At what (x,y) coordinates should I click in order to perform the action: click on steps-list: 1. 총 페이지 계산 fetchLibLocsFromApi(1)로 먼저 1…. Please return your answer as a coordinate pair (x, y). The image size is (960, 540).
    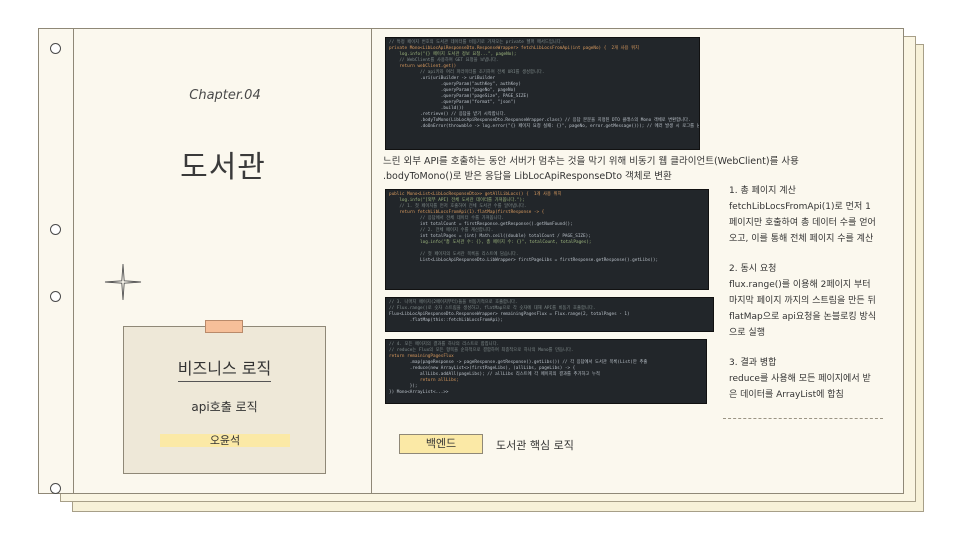
    Looking at the image, I should click on (804, 300).